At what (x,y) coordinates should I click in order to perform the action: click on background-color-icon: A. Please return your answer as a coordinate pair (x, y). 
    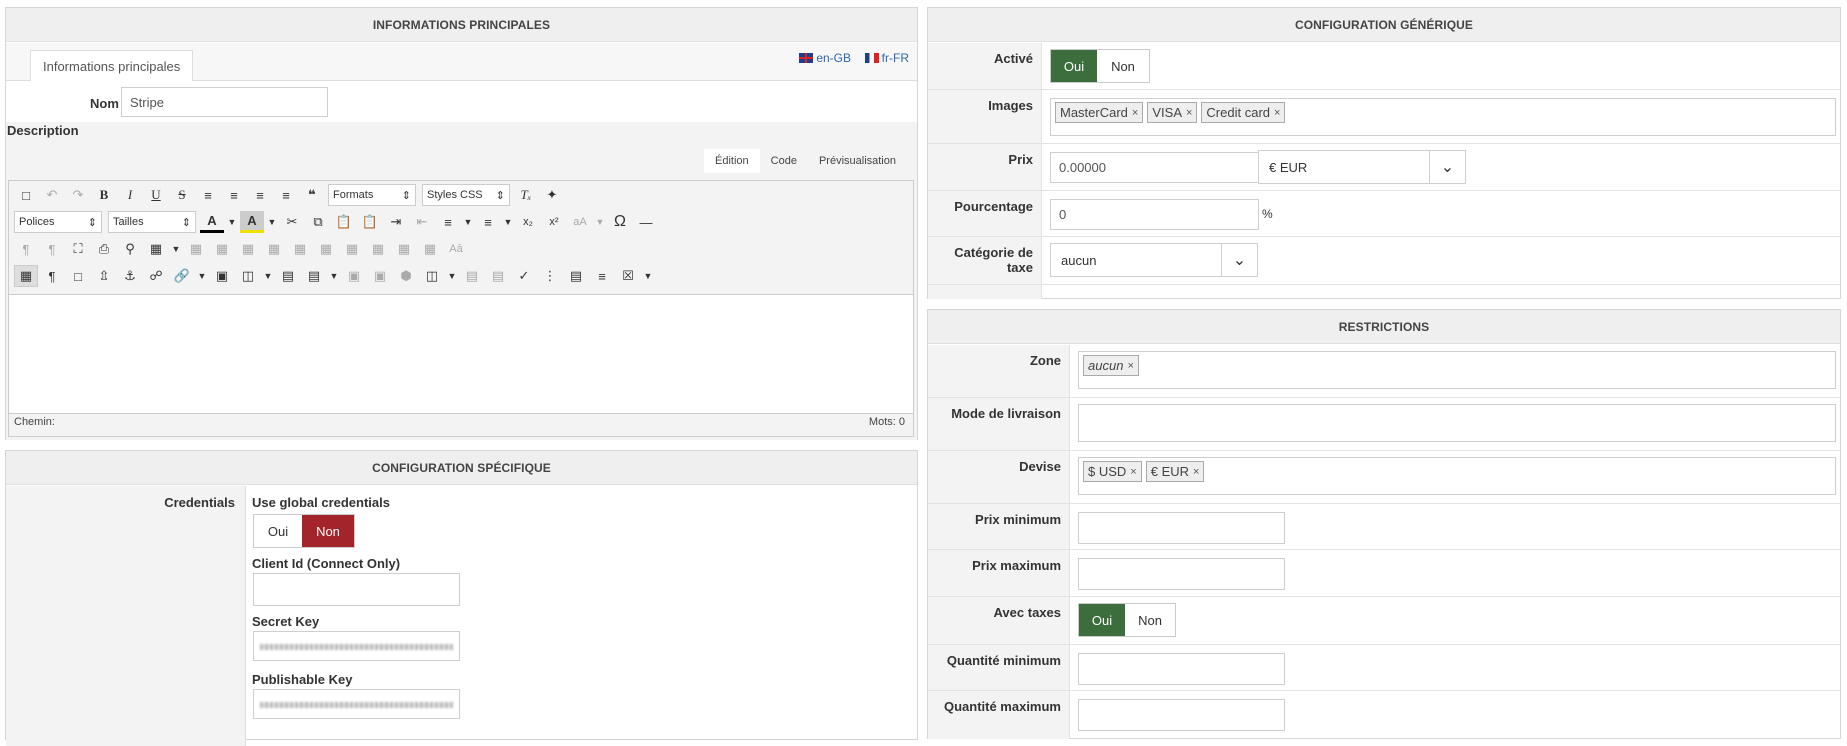
    Looking at the image, I should click on (252, 222).